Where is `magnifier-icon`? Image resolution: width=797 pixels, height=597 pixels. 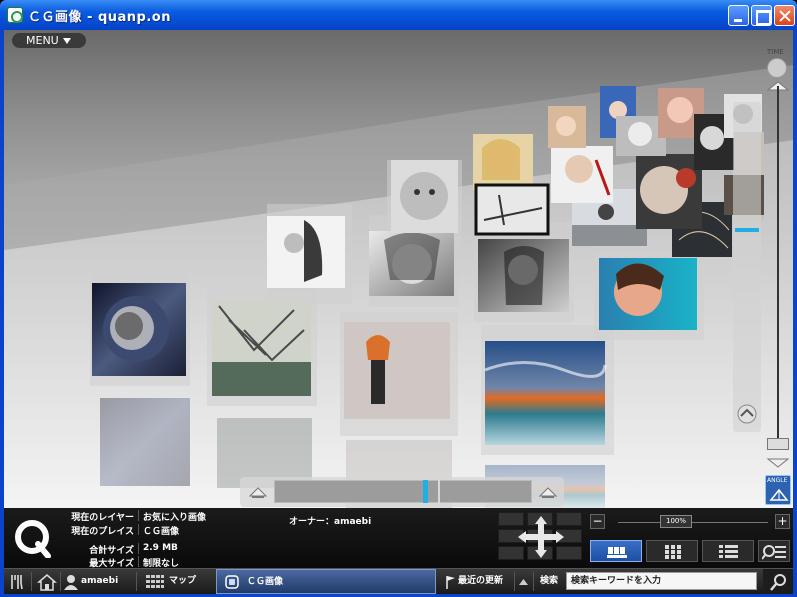
magnifier-icon is located at coordinates (778, 582).